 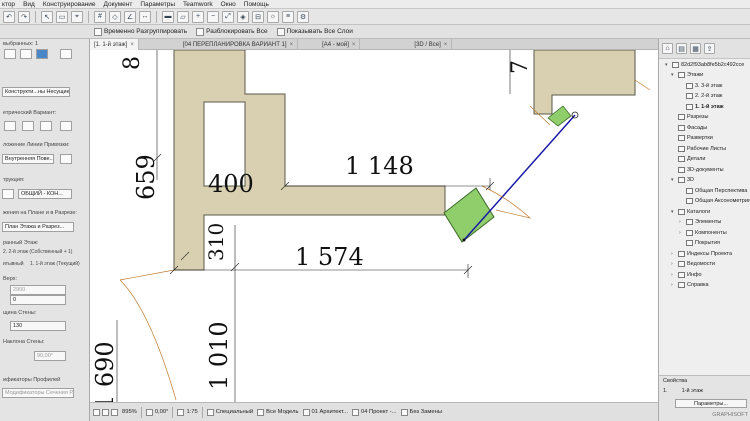 I want to click on slab-tool-icon: ▱, so click(x=183, y=16).